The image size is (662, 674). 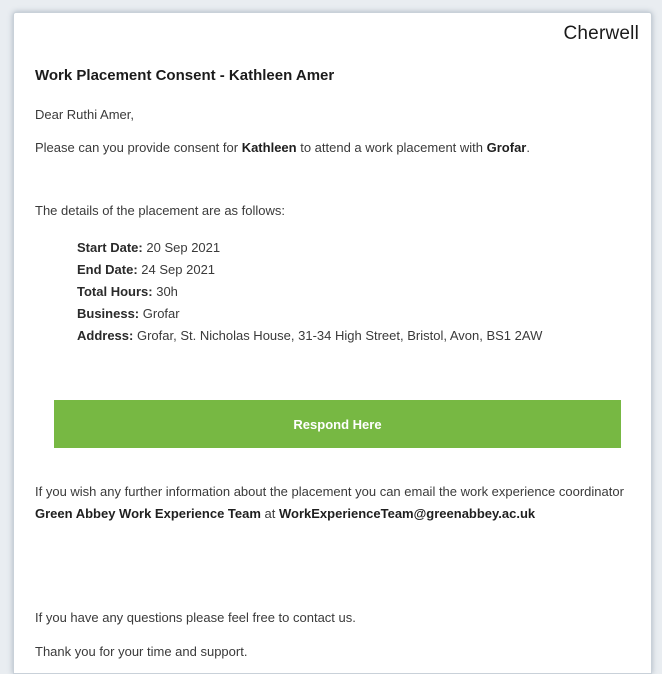 What do you see at coordinates (148, 513) in the screenshot?
I see `coordinator-team: Green Abbey Work Experience Team` at bounding box center [148, 513].